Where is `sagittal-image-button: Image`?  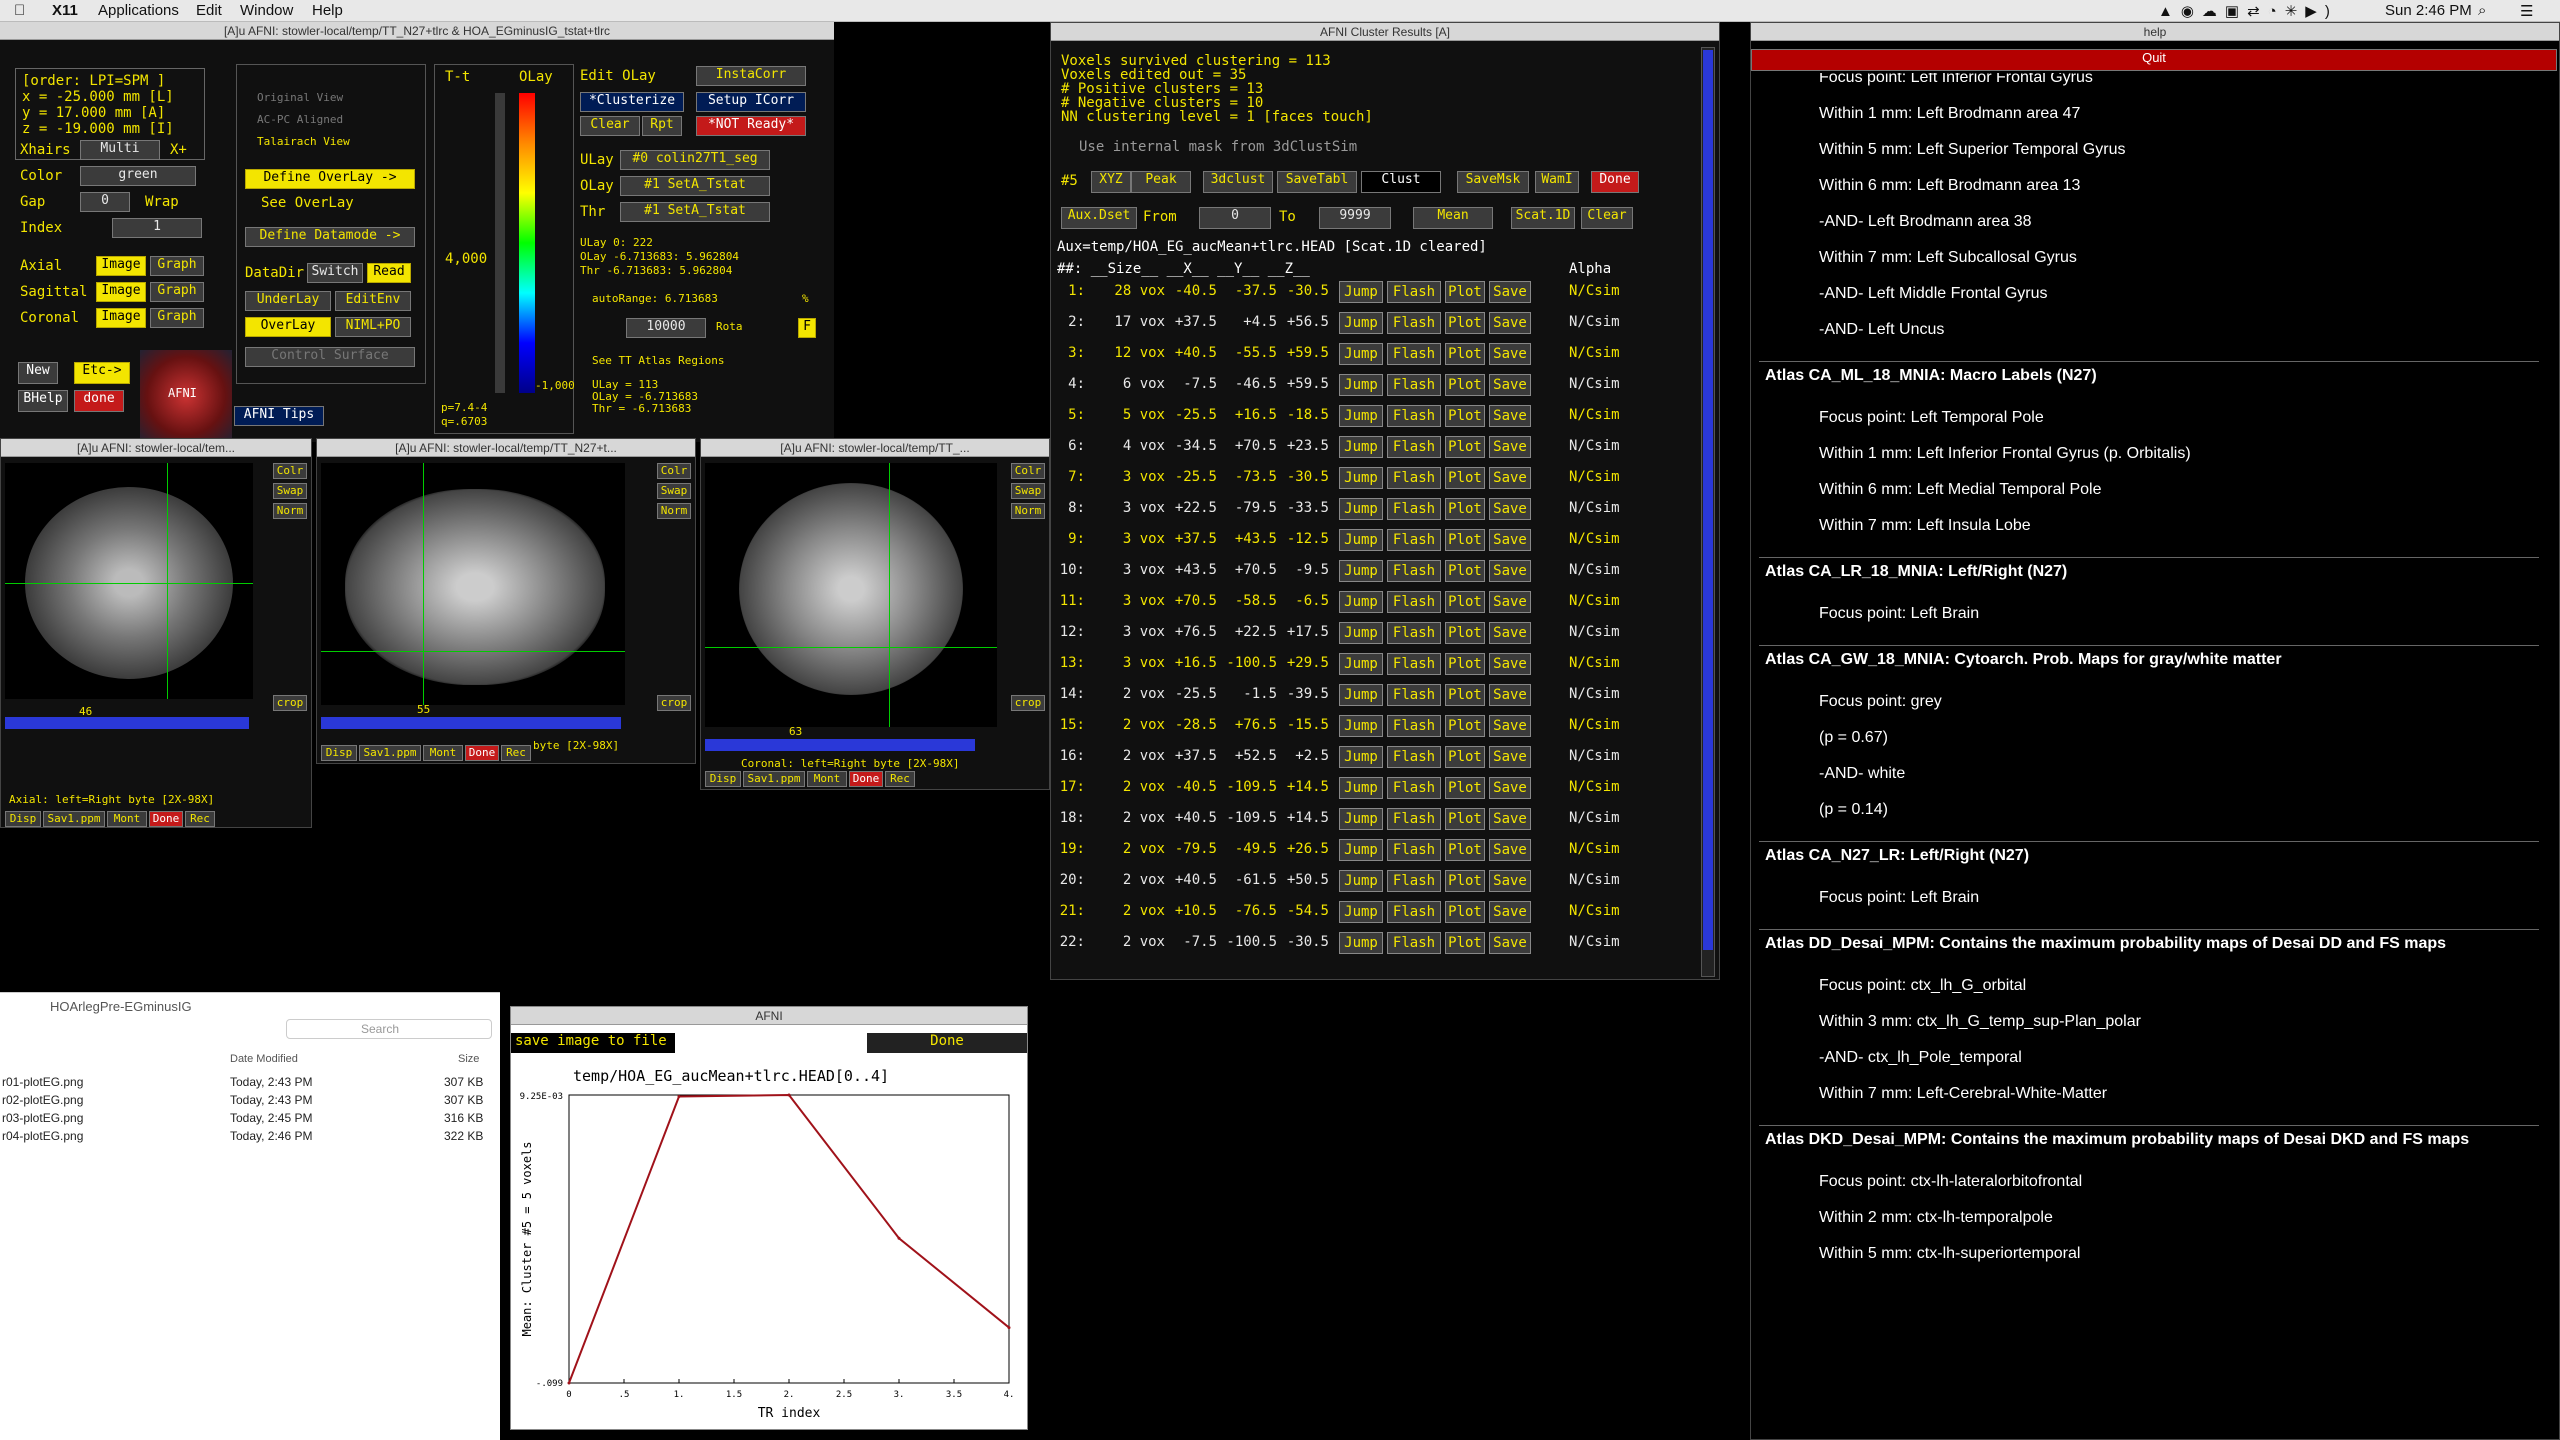 sagittal-image-button: Image is located at coordinates (121, 292).